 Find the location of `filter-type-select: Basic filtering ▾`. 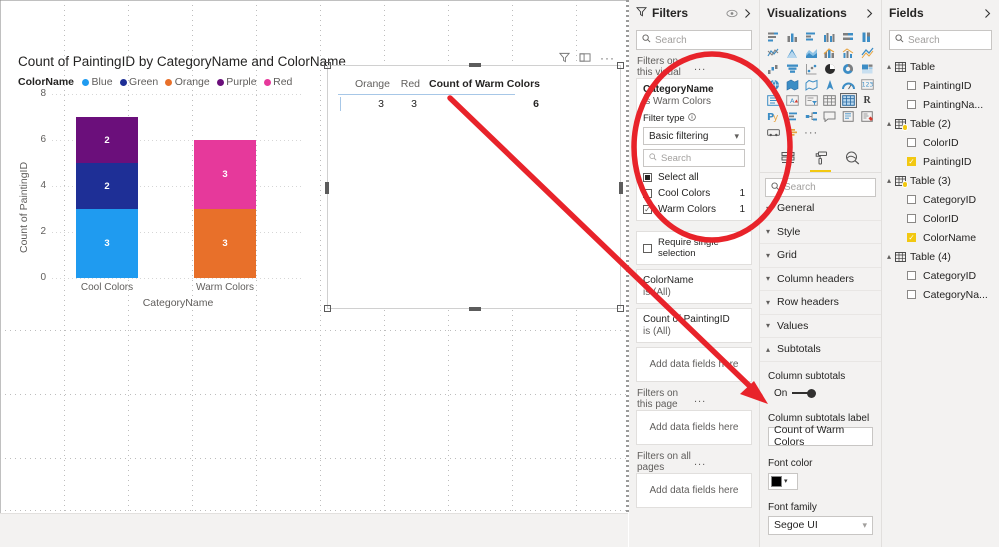

filter-type-select: Basic filtering ▾ is located at coordinates (694, 136).